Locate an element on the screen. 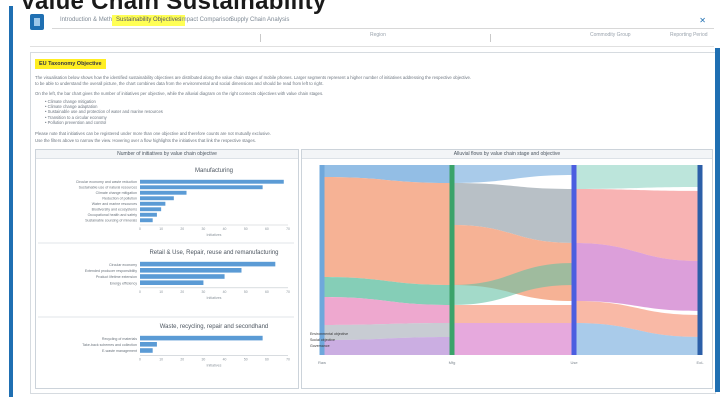 The height and width of the screenshot is (397, 722). stage-label: EoL is located at coordinates (700, 362).